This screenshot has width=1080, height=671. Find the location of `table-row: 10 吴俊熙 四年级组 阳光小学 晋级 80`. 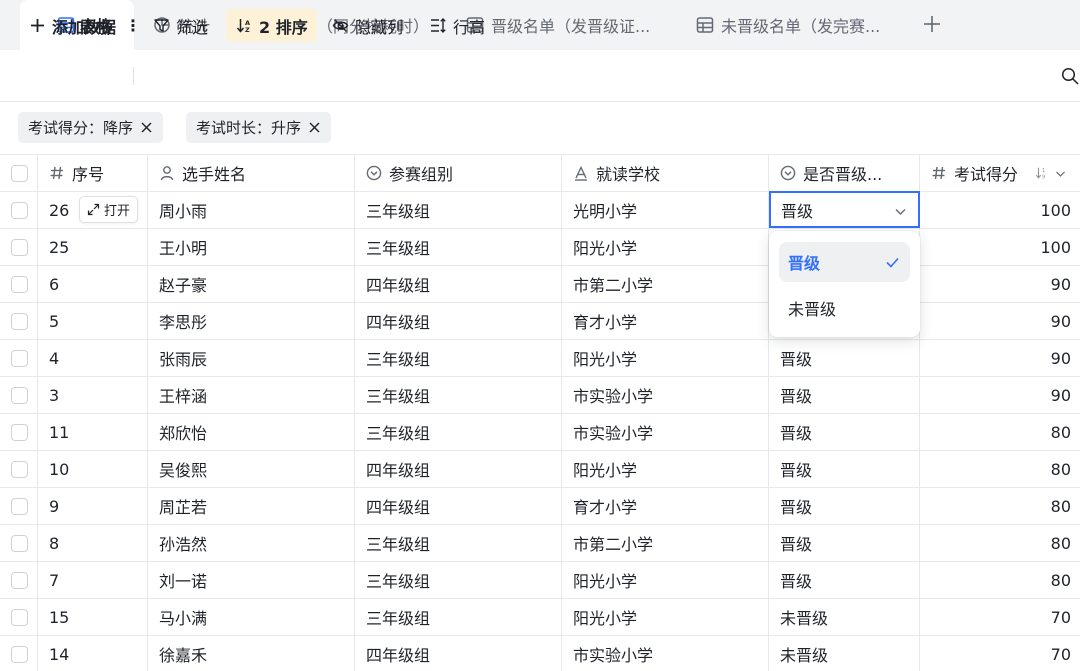

table-row: 10 吴俊熙 四年级组 阳光小学 晋级 80 is located at coordinates (540, 469).